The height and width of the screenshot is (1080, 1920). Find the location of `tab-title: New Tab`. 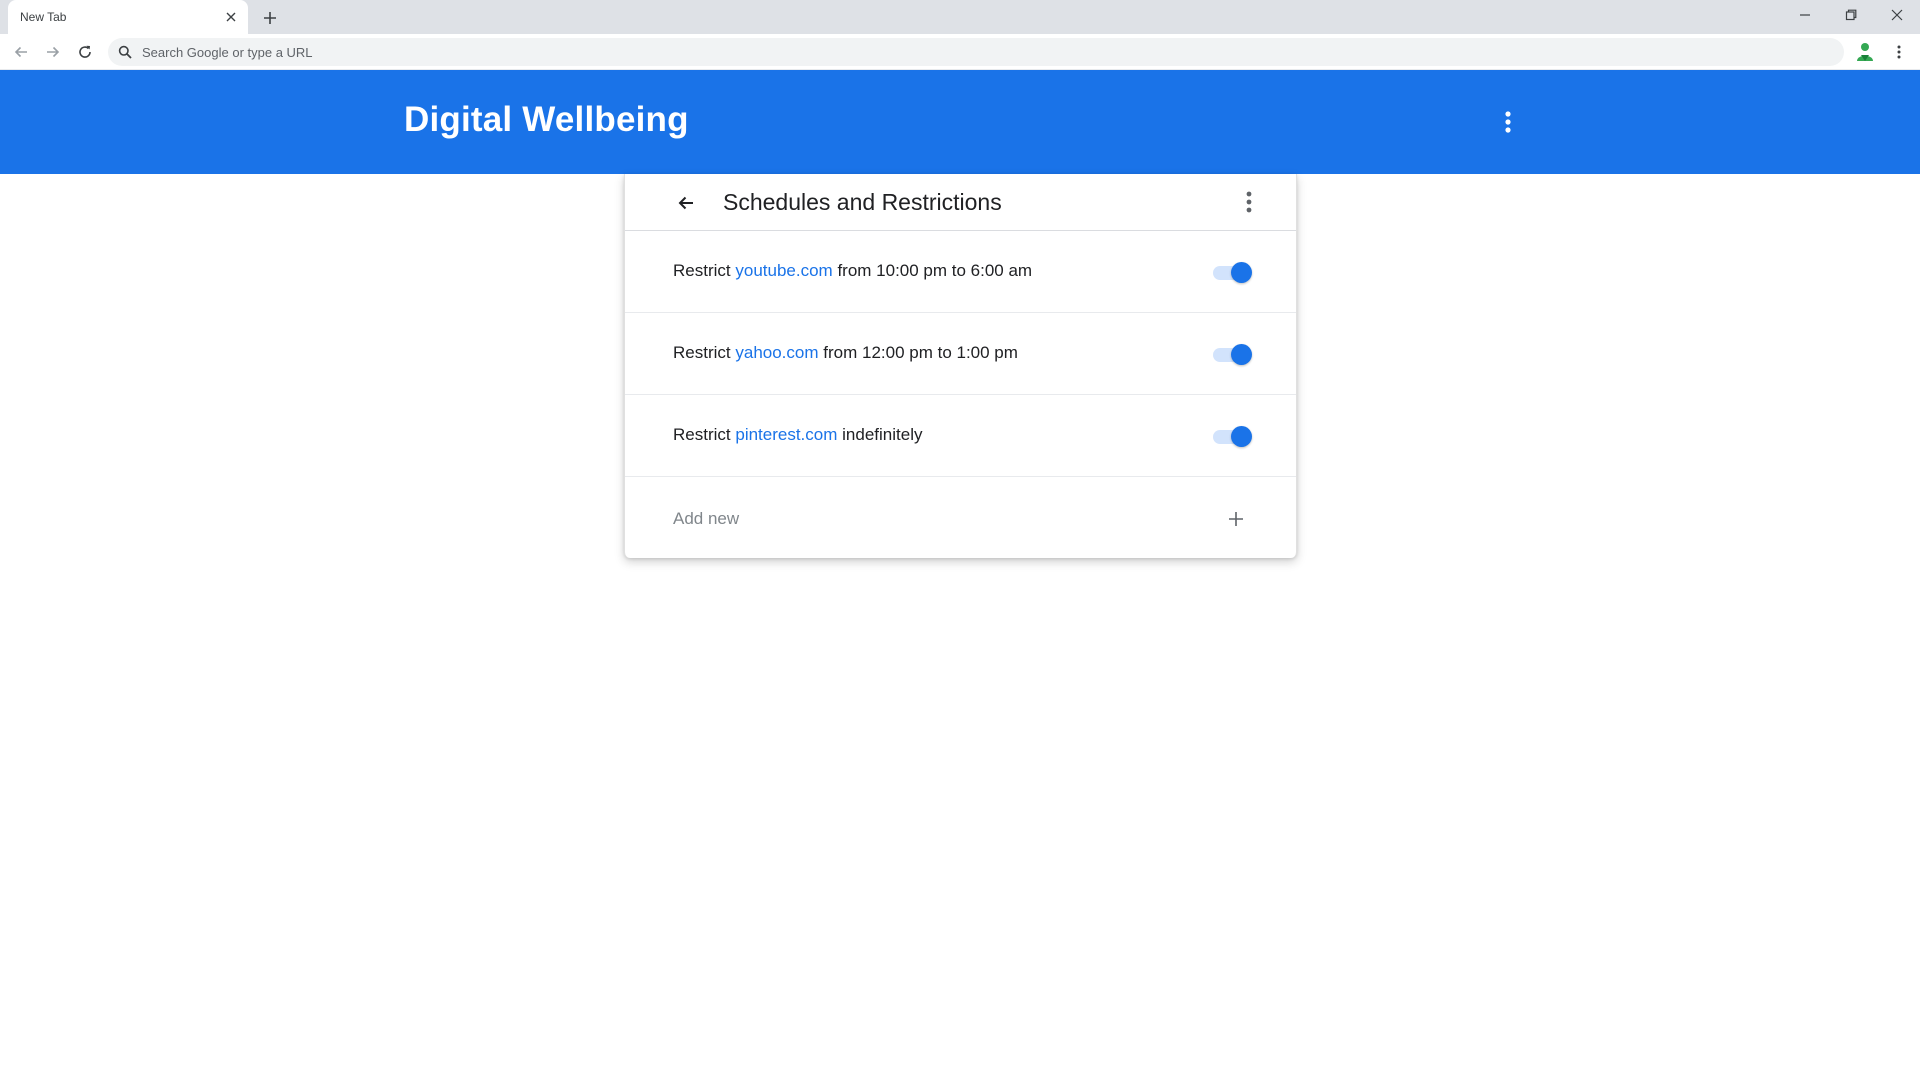

tab-title: New Tab is located at coordinates (43, 17).